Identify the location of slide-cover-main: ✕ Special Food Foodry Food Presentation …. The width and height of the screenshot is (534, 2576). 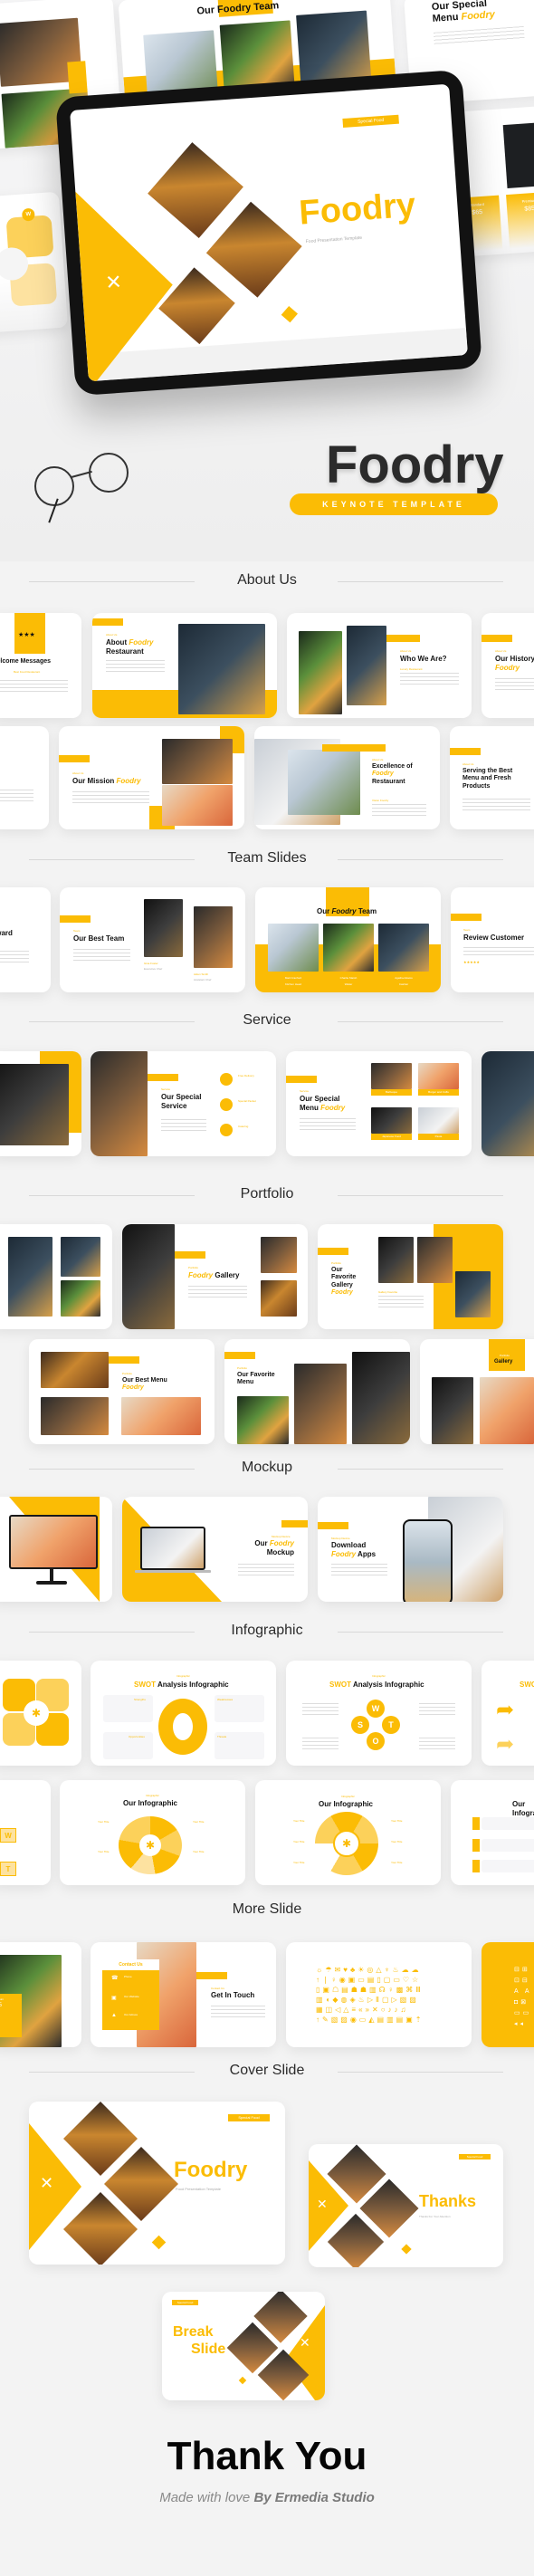
(157, 2183).